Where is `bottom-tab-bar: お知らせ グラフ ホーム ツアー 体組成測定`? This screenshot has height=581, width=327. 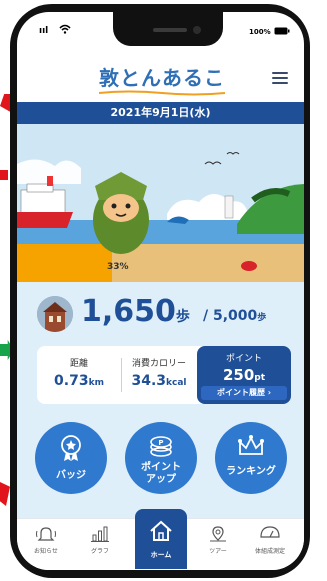
bottom-tab-bar: お知らせ グラフ ホーム ツアー 体組成測定 is located at coordinates (160, 539).